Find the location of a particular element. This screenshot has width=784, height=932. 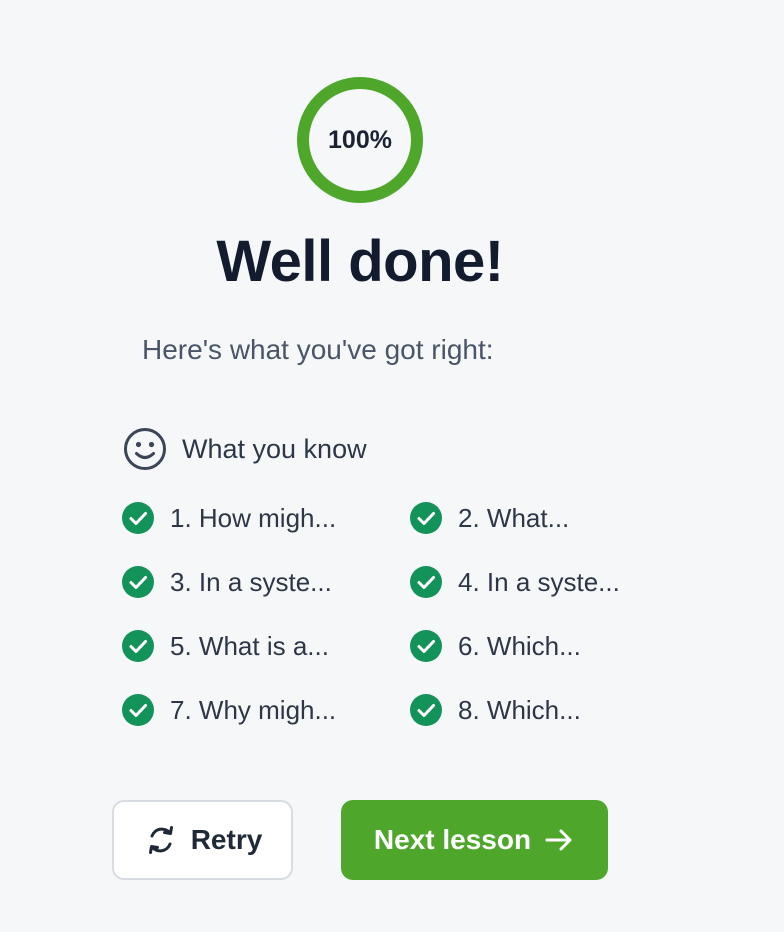

smile-icon is located at coordinates (145, 449).